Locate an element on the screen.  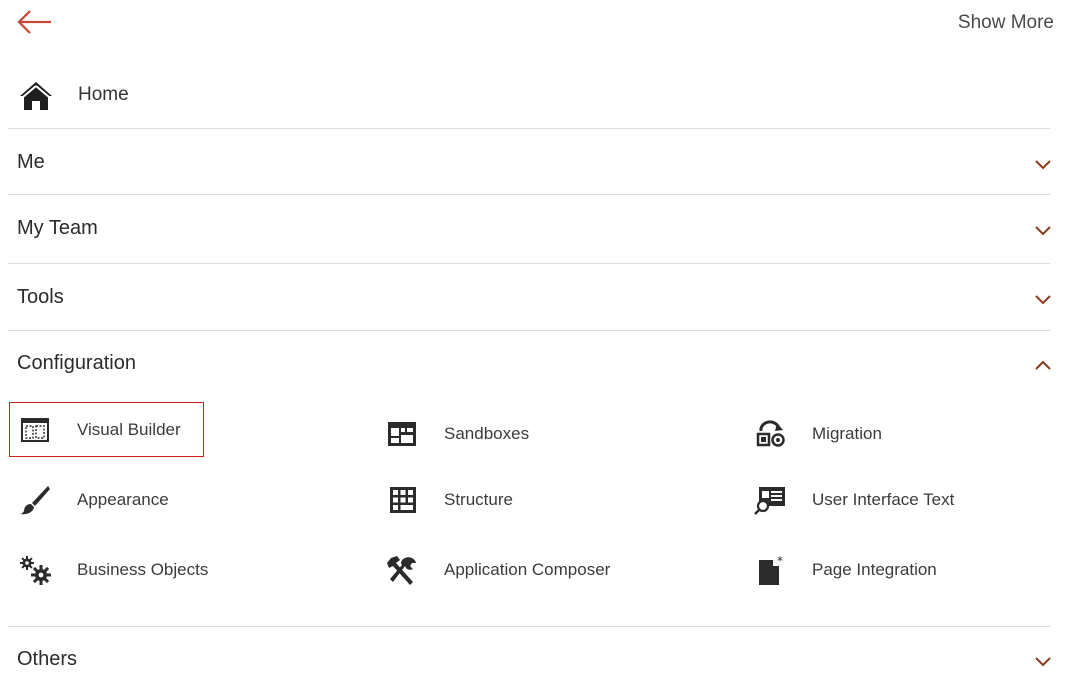
section-me: Me is located at coordinates (533, 164).